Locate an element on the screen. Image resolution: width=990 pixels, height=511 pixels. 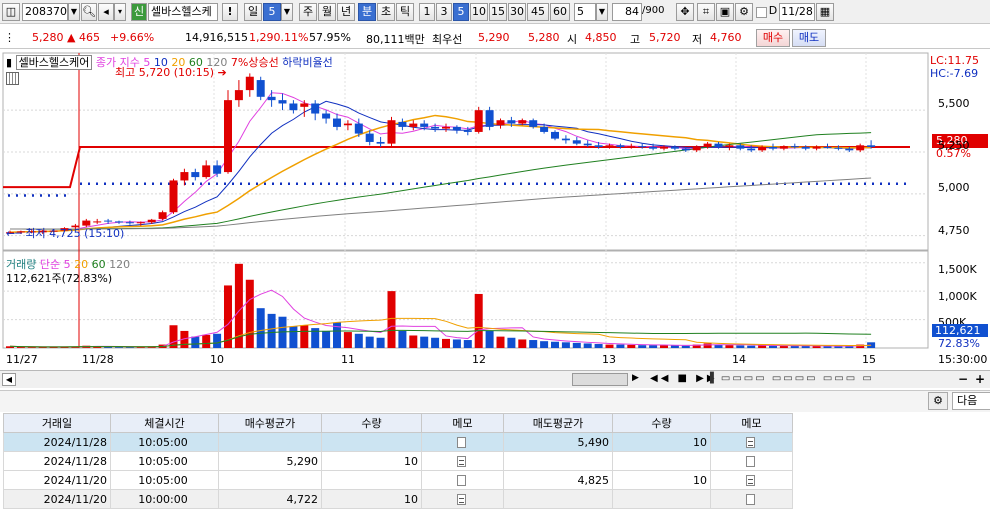
scroll-thumb is located at coordinates (600, 379).